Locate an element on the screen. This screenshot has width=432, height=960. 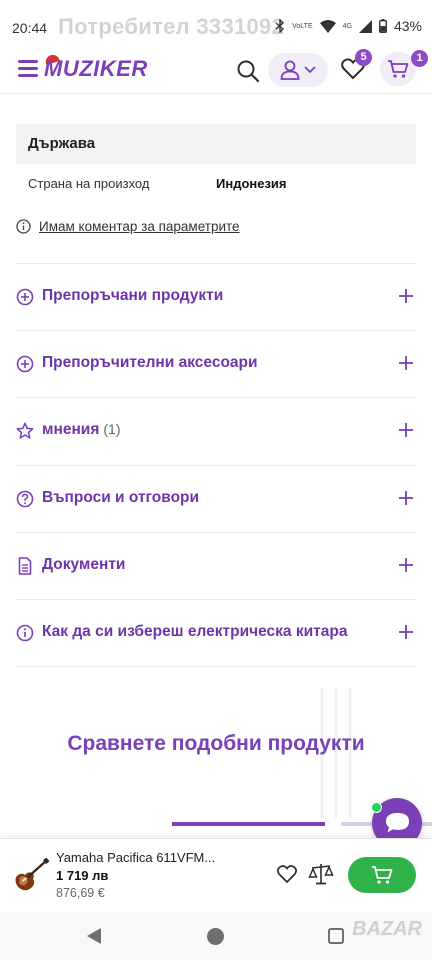
product-price: 1 719 лв is located at coordinates (82, 875).